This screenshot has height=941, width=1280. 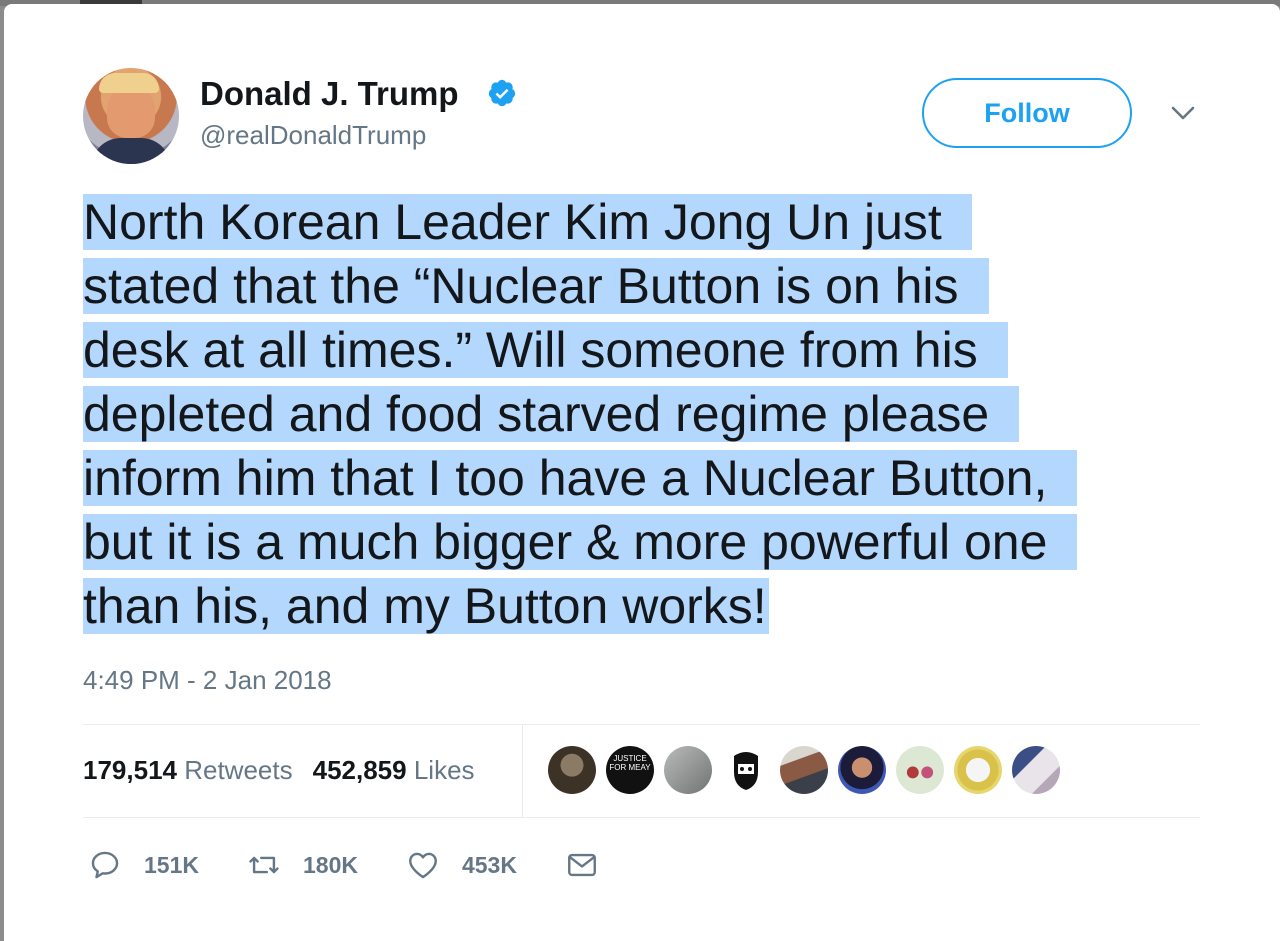 I want to click on liker-avatar-text: JUSTICE FOR MEAY, so click(x=630, y=763).